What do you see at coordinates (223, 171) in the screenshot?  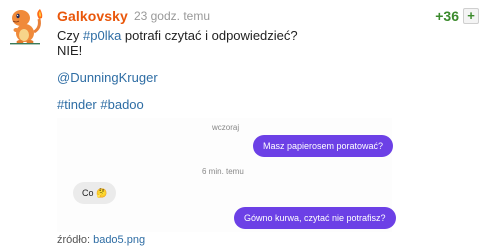 I see `day-label-minutes-ago: 6 min. temu` at bounding box center [223, 171].